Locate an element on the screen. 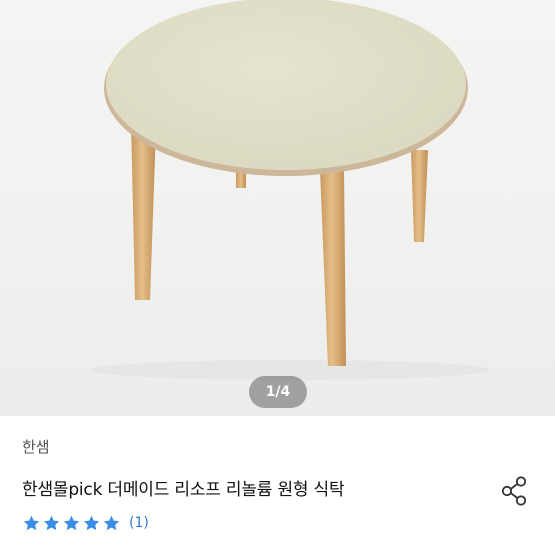 This screenshot has height=555, width=555. rating: (1) is located at coordinates (85, 523).